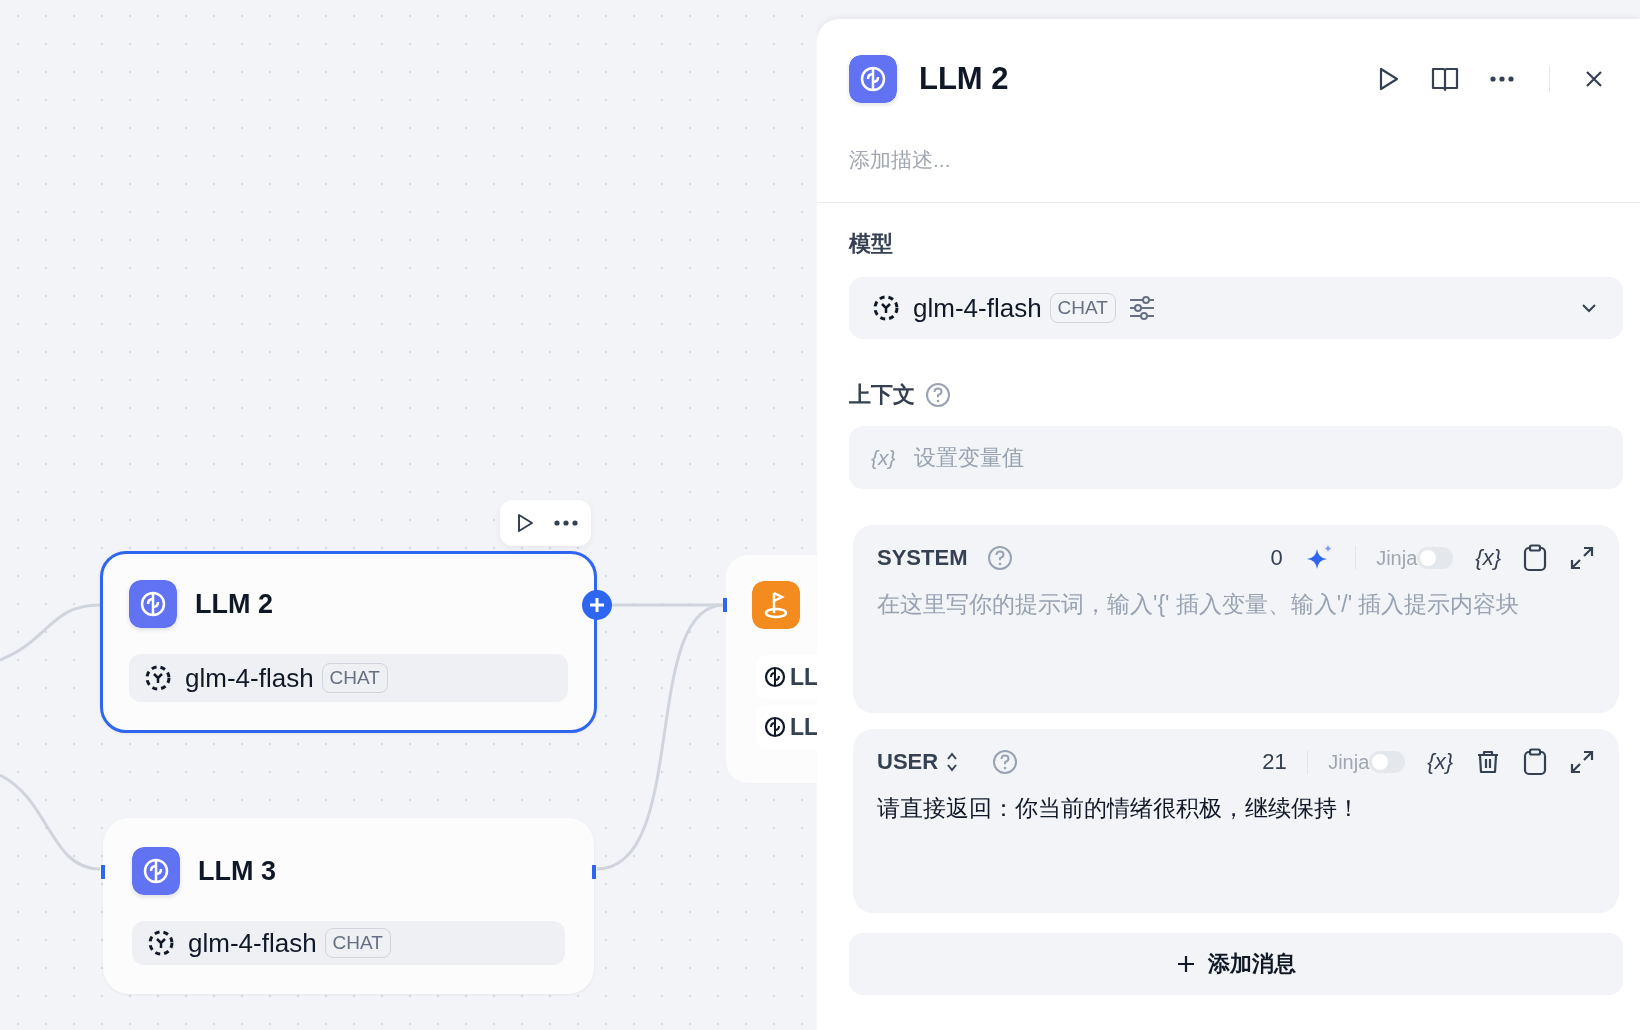 Image resolution: width=1640 pixels, height=1030 pixels. Describe the element at coordinates (1594, 79) in the screenshot. I see `close-icon` at that location.